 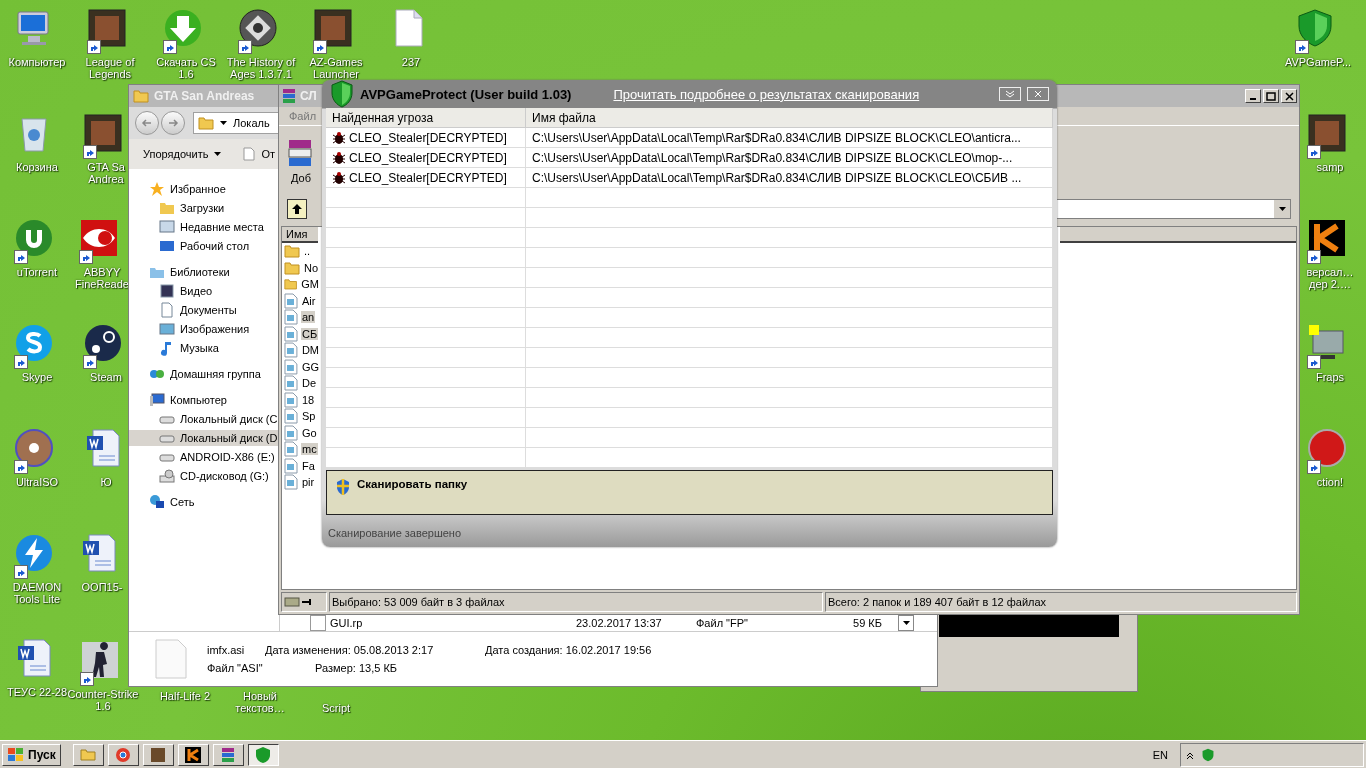 I want to click on window-title: СЛ, so click(x=308, y=96).